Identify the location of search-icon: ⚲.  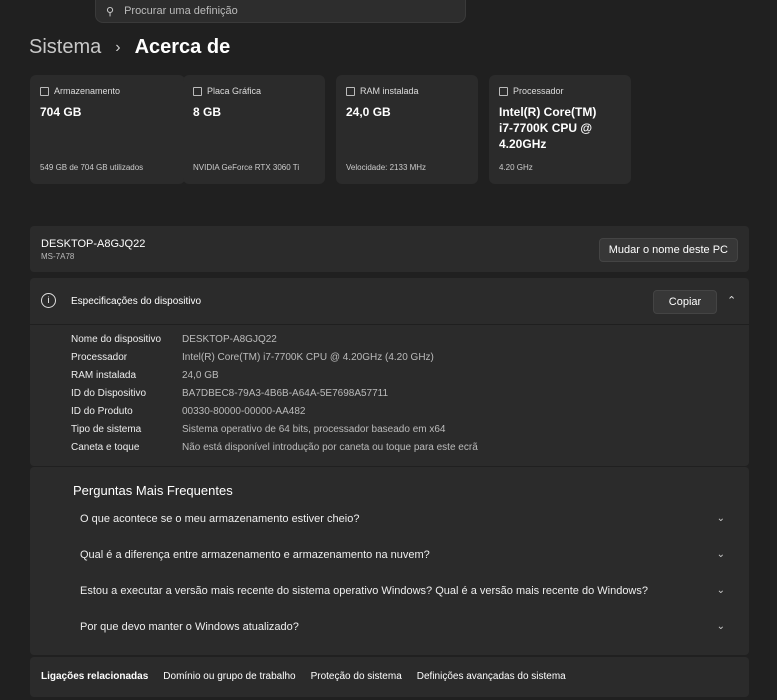
(110, 11).